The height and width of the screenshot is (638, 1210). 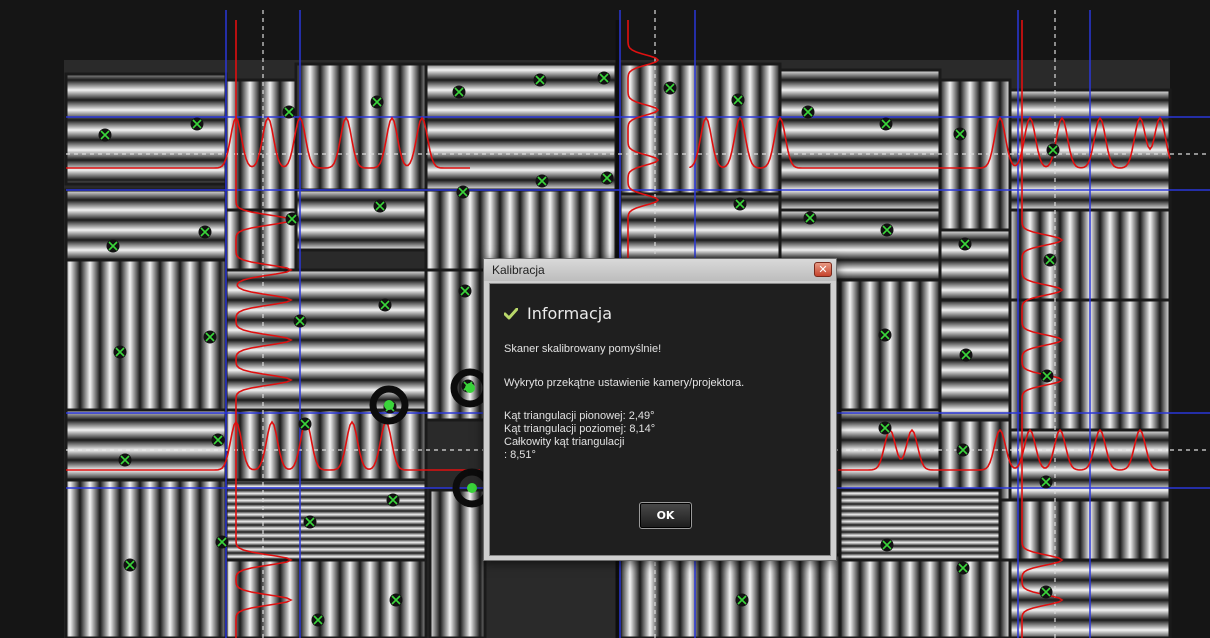 What do you see at coordinates (520, 455) in the screenshot?
I see `total-angle-value: : 8,51°` at bounding box center [520, 455].